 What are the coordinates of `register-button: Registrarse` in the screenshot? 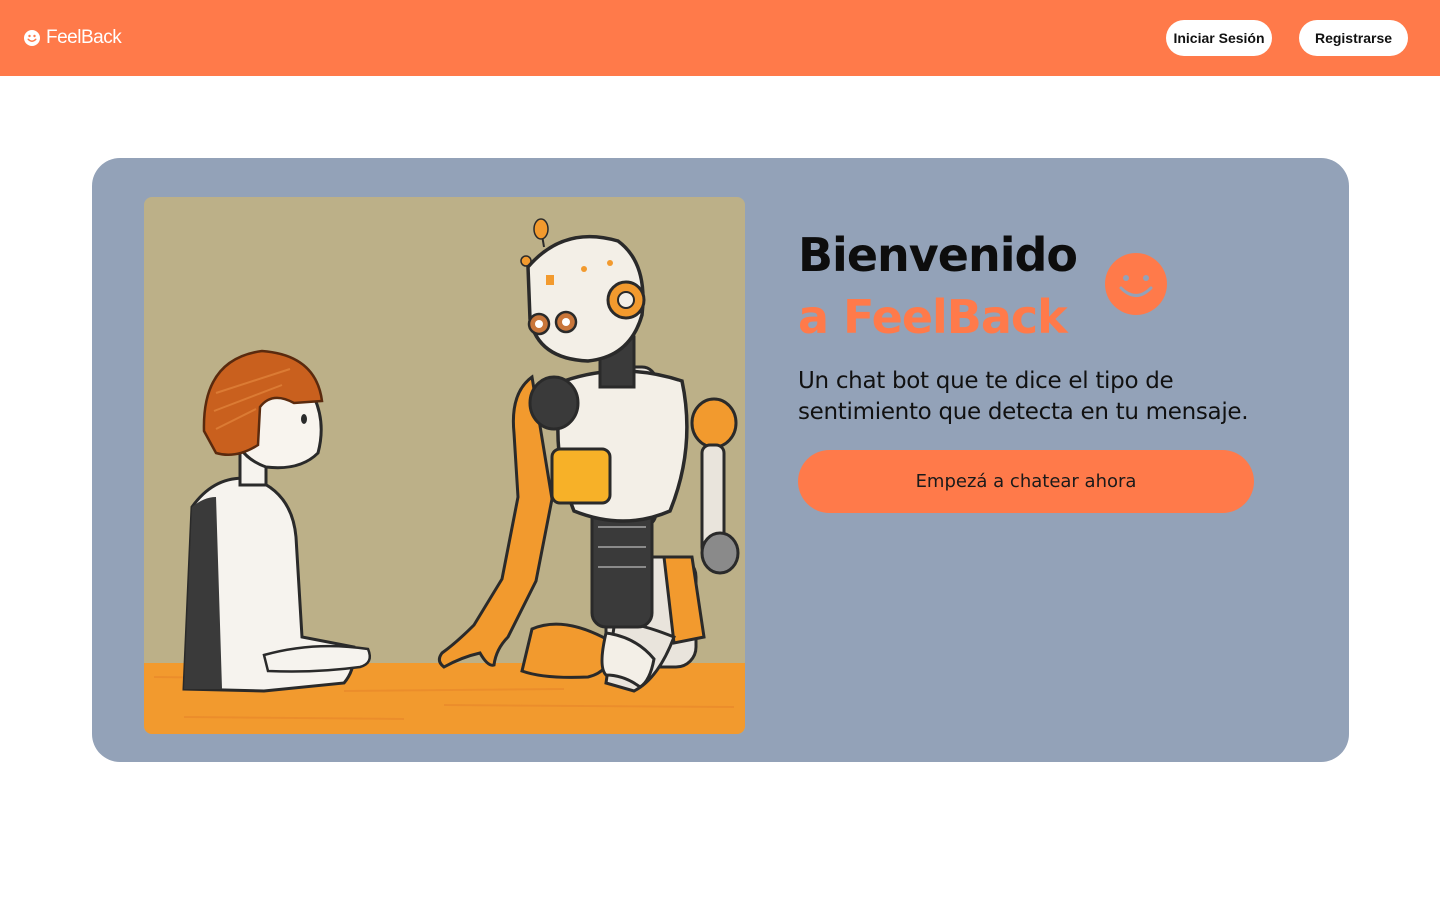 It's located at (1353, 38).